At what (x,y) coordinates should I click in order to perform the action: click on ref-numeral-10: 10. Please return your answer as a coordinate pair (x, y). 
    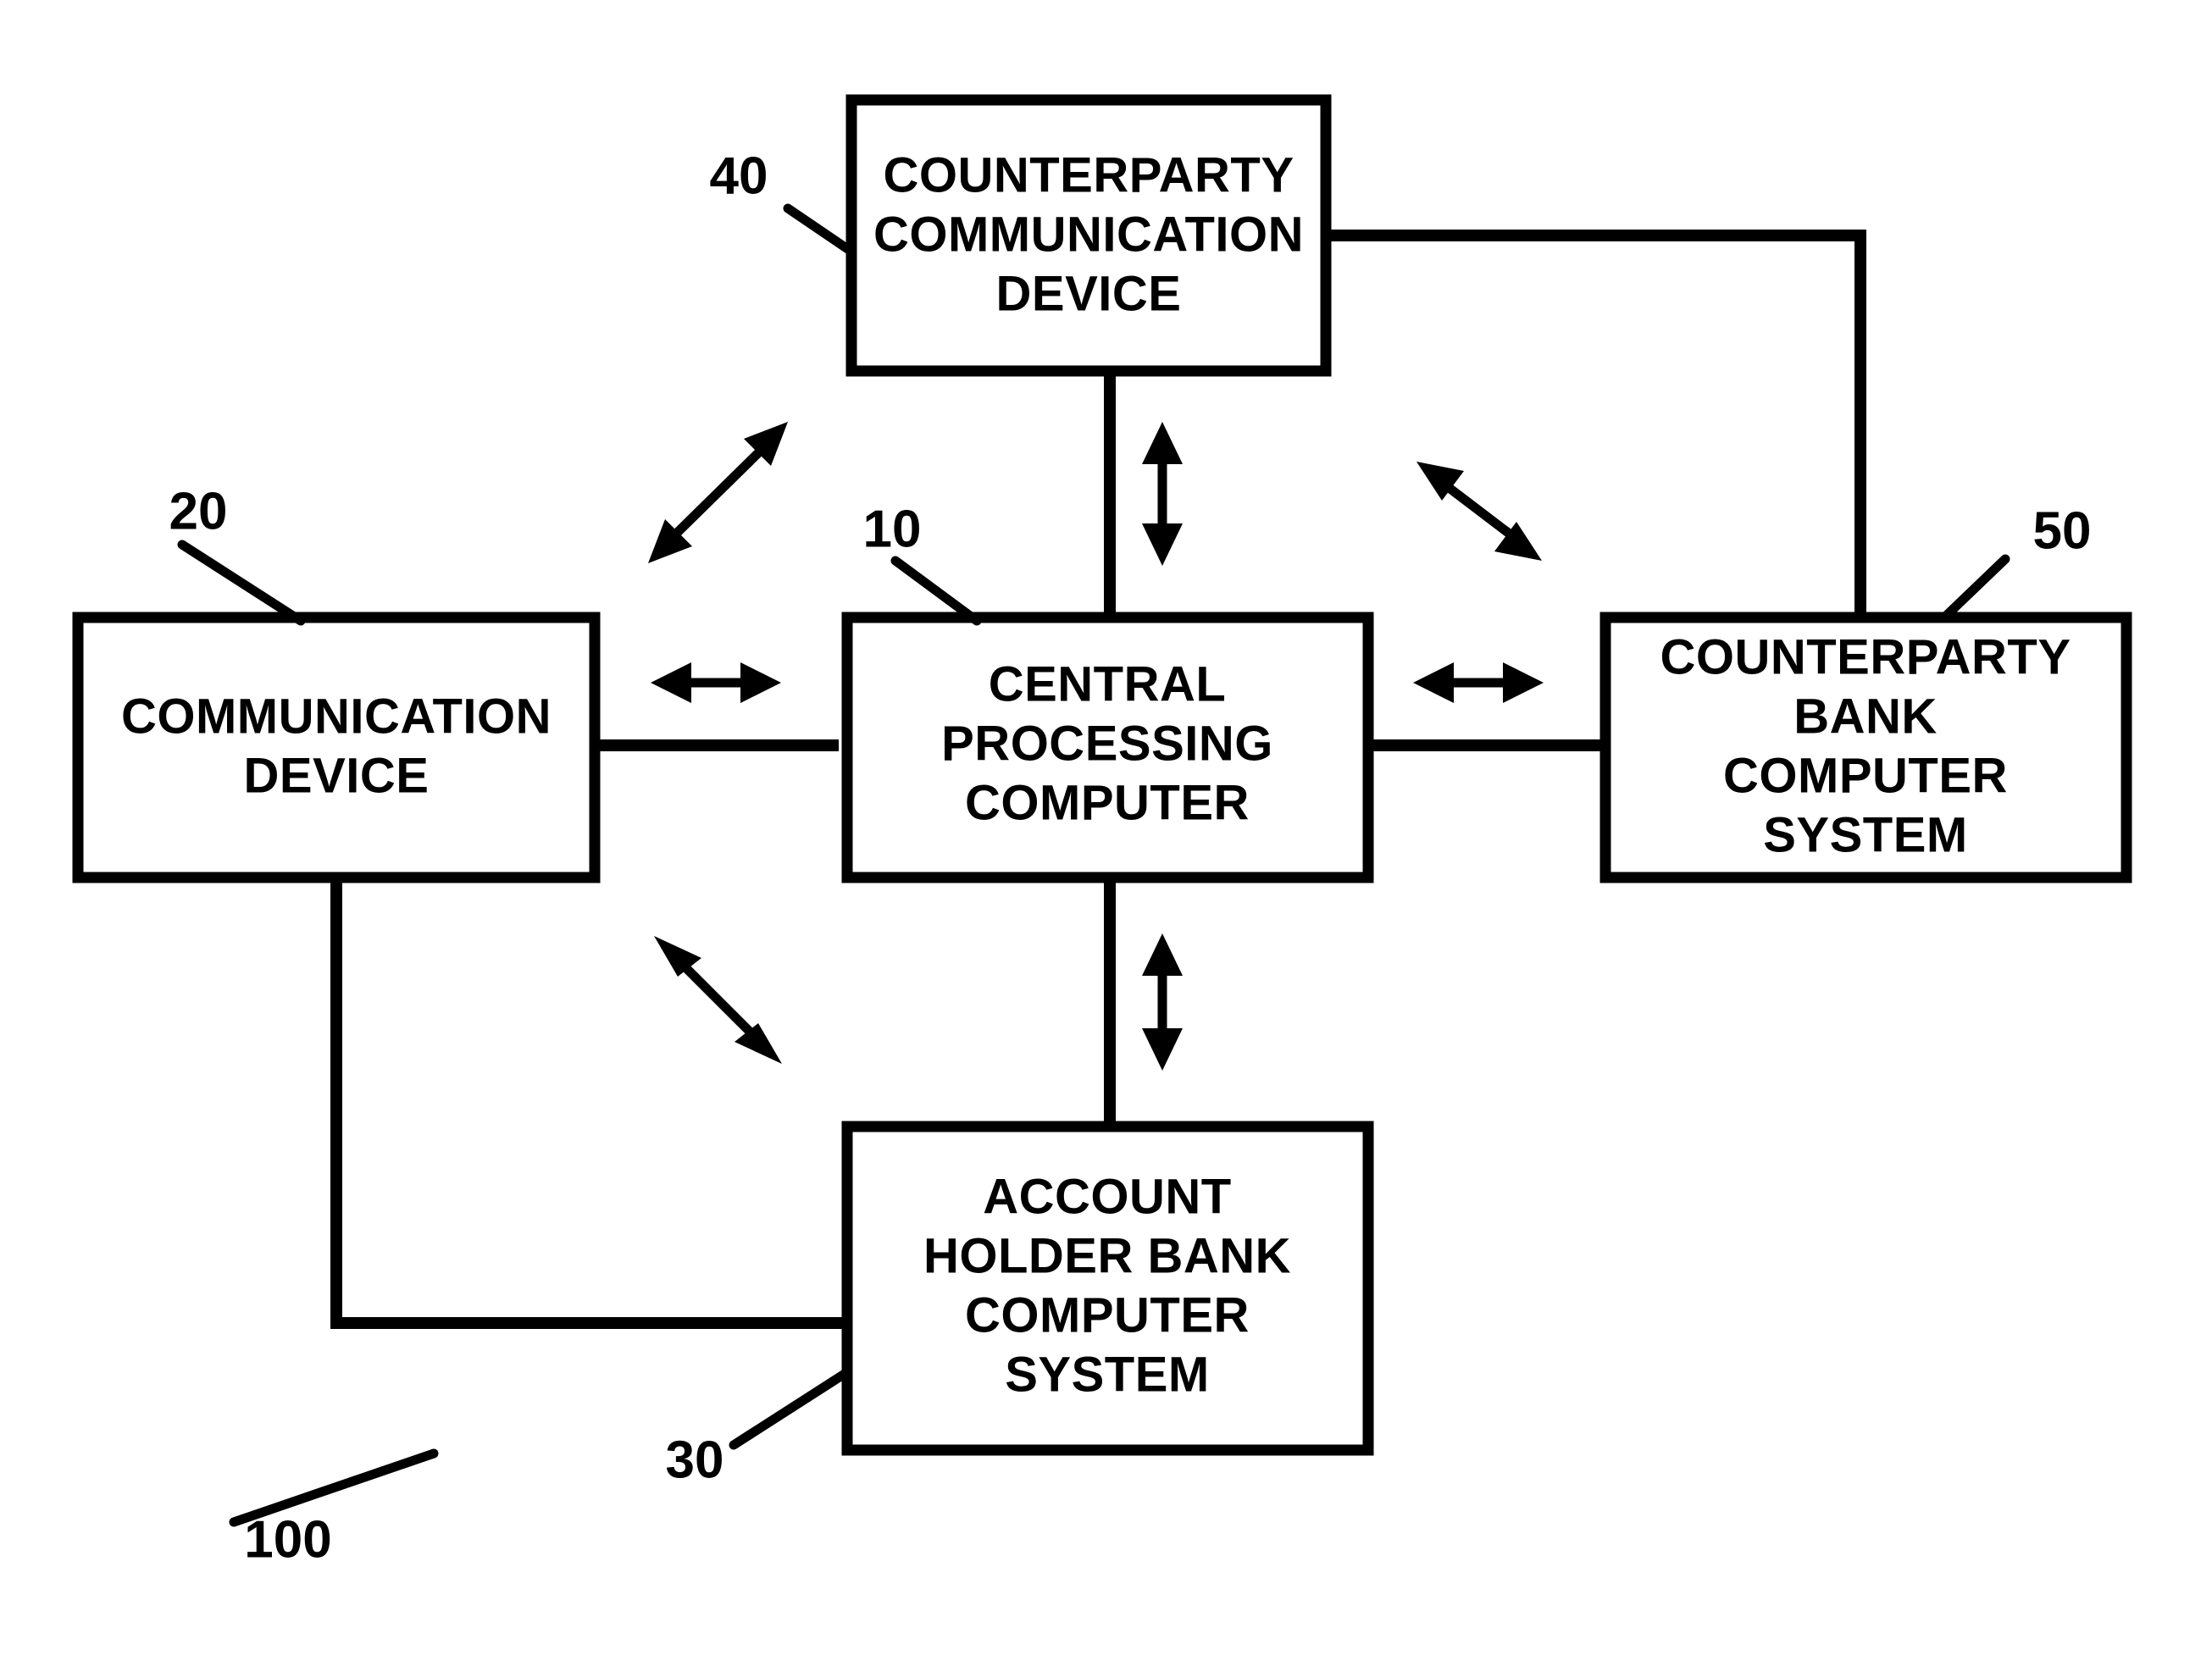
    Looking at the image, I should click on (892, 529).